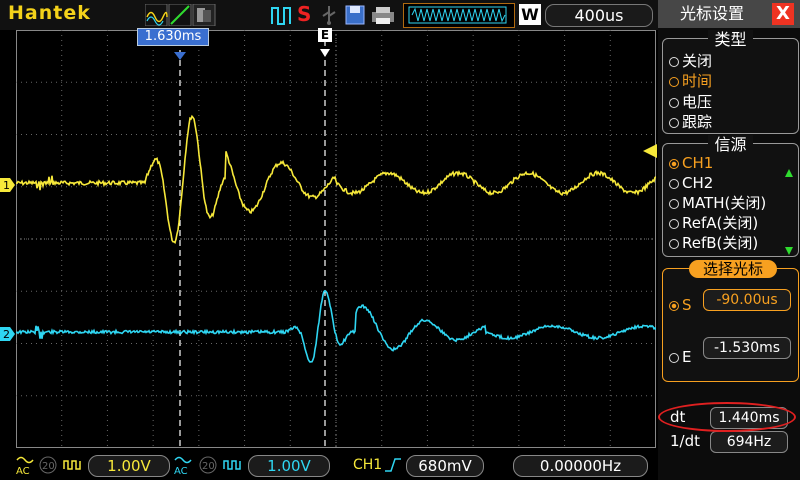 Image resolution: width=800 pixels, height=480 pixels. What do you see at coordinates (73, 467) in the screenshot?
I see `ch1-invert-icon` at bounding box center [73, 467].